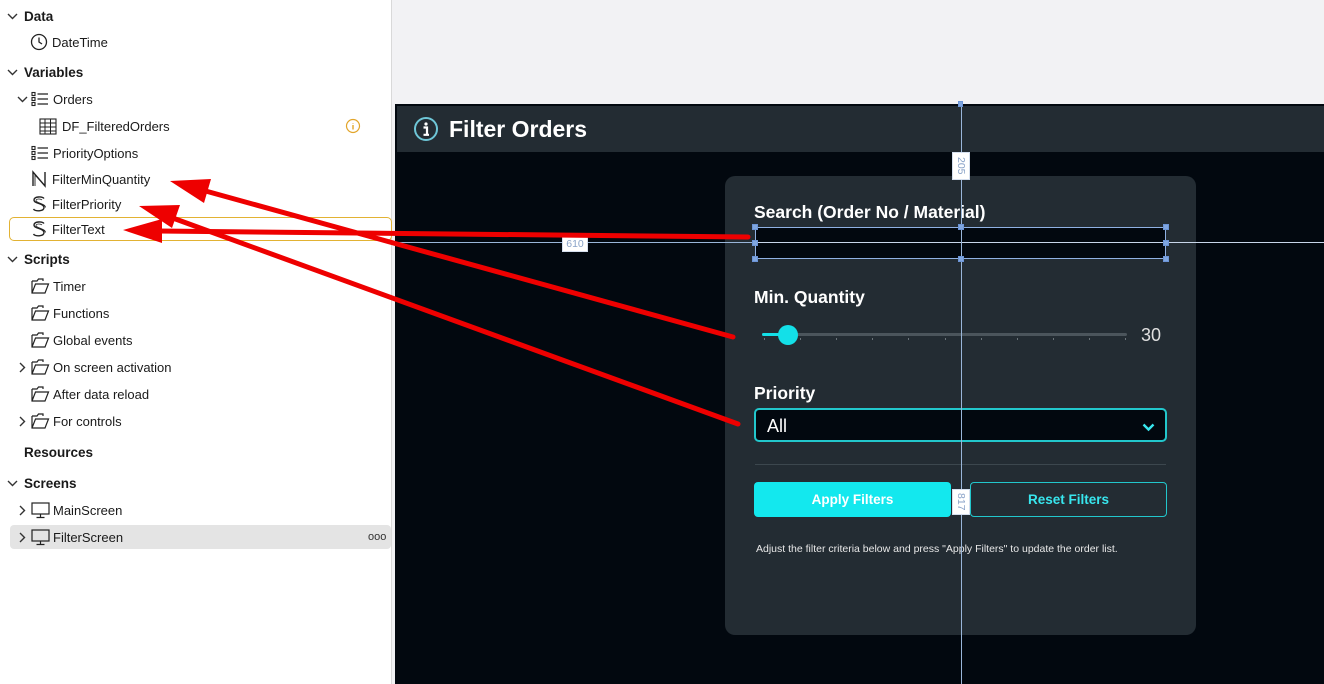  Describe the element at coordinates (353, 126) in the screenshot. I see `info-warning-icon` at that location.